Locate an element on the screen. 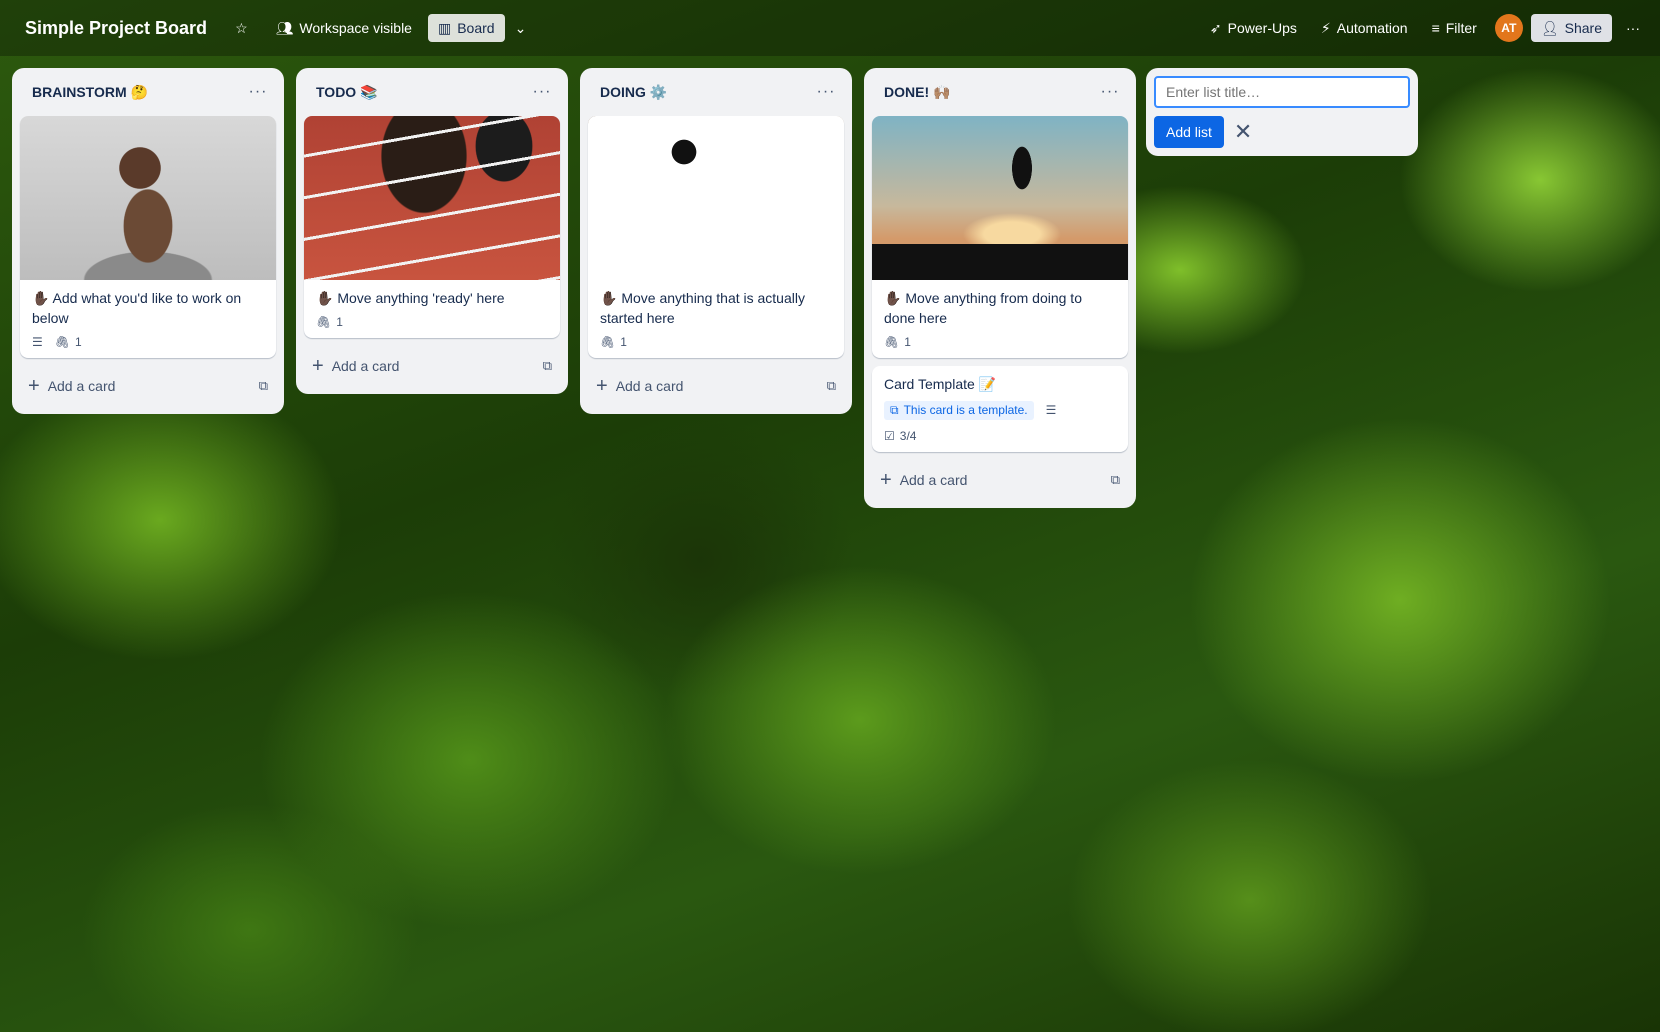 The image size is (1660, 1032). chevron-down-icon: ⌄ is located at coordinates (520, 28).